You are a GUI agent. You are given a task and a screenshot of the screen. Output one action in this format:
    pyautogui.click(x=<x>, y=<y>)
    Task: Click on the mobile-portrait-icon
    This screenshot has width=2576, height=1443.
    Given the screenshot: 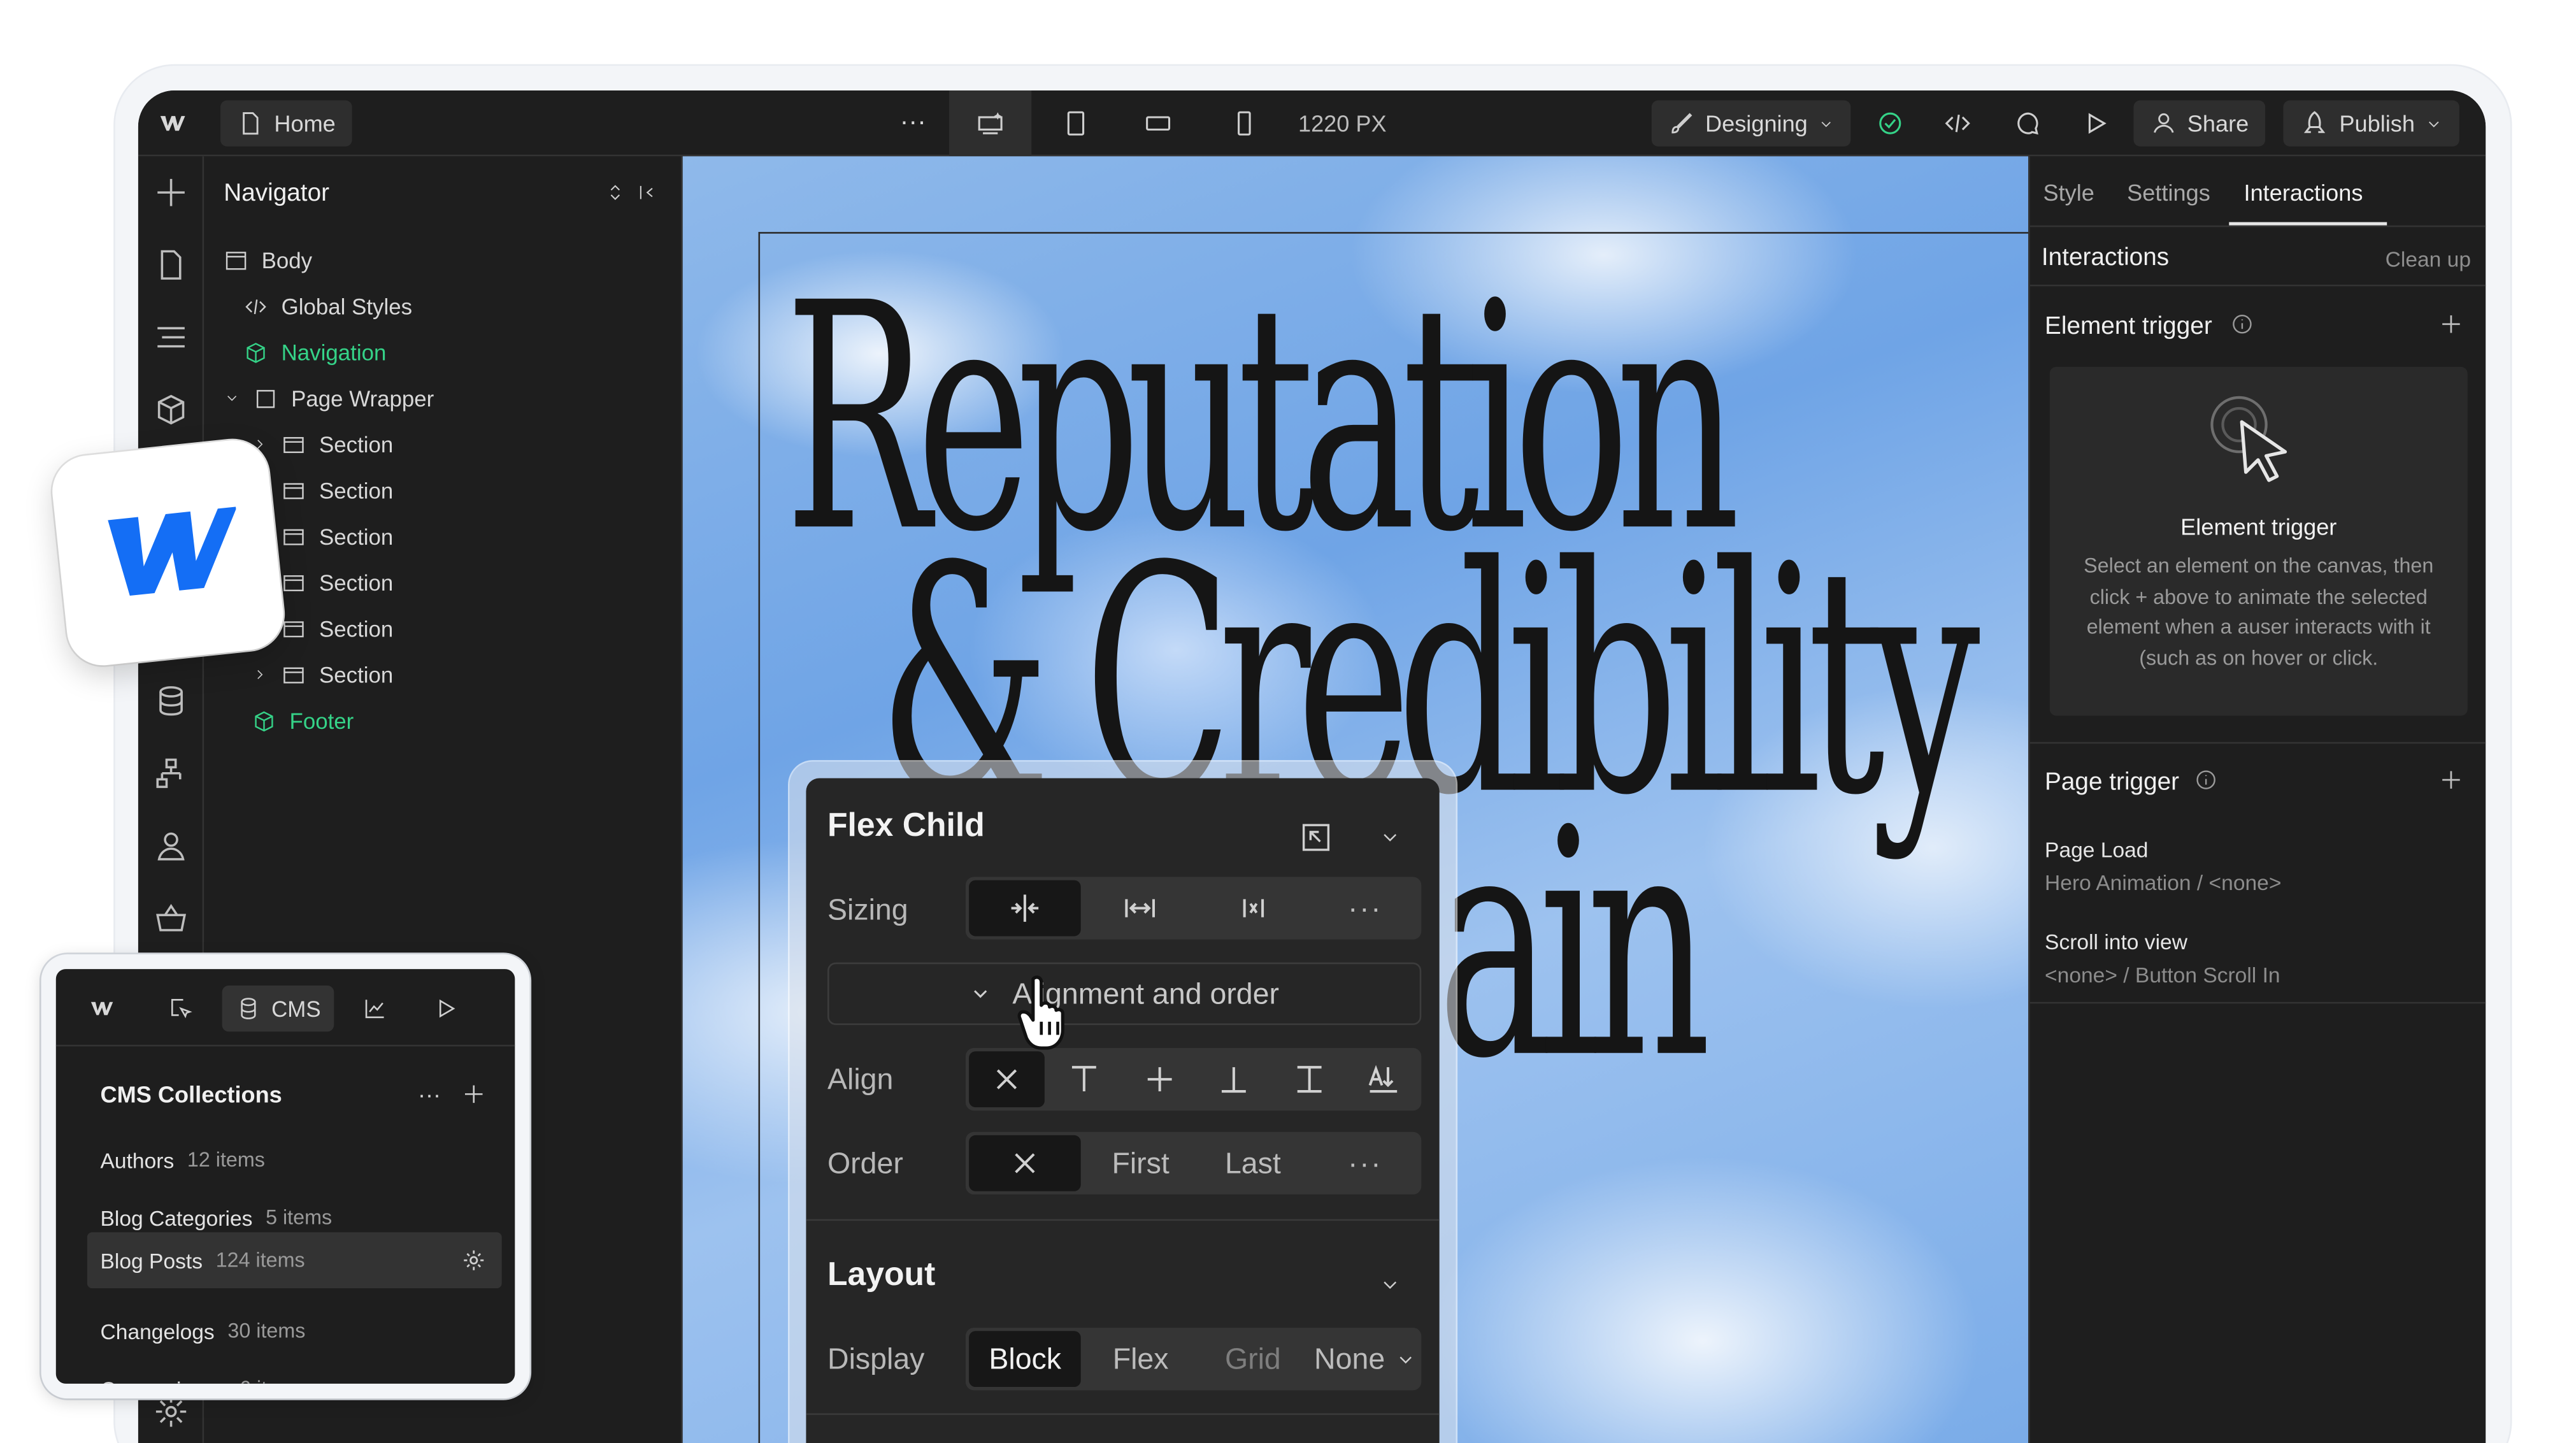 What is the action you would take?
    pyautogui.click(x=1245, y=123)
    